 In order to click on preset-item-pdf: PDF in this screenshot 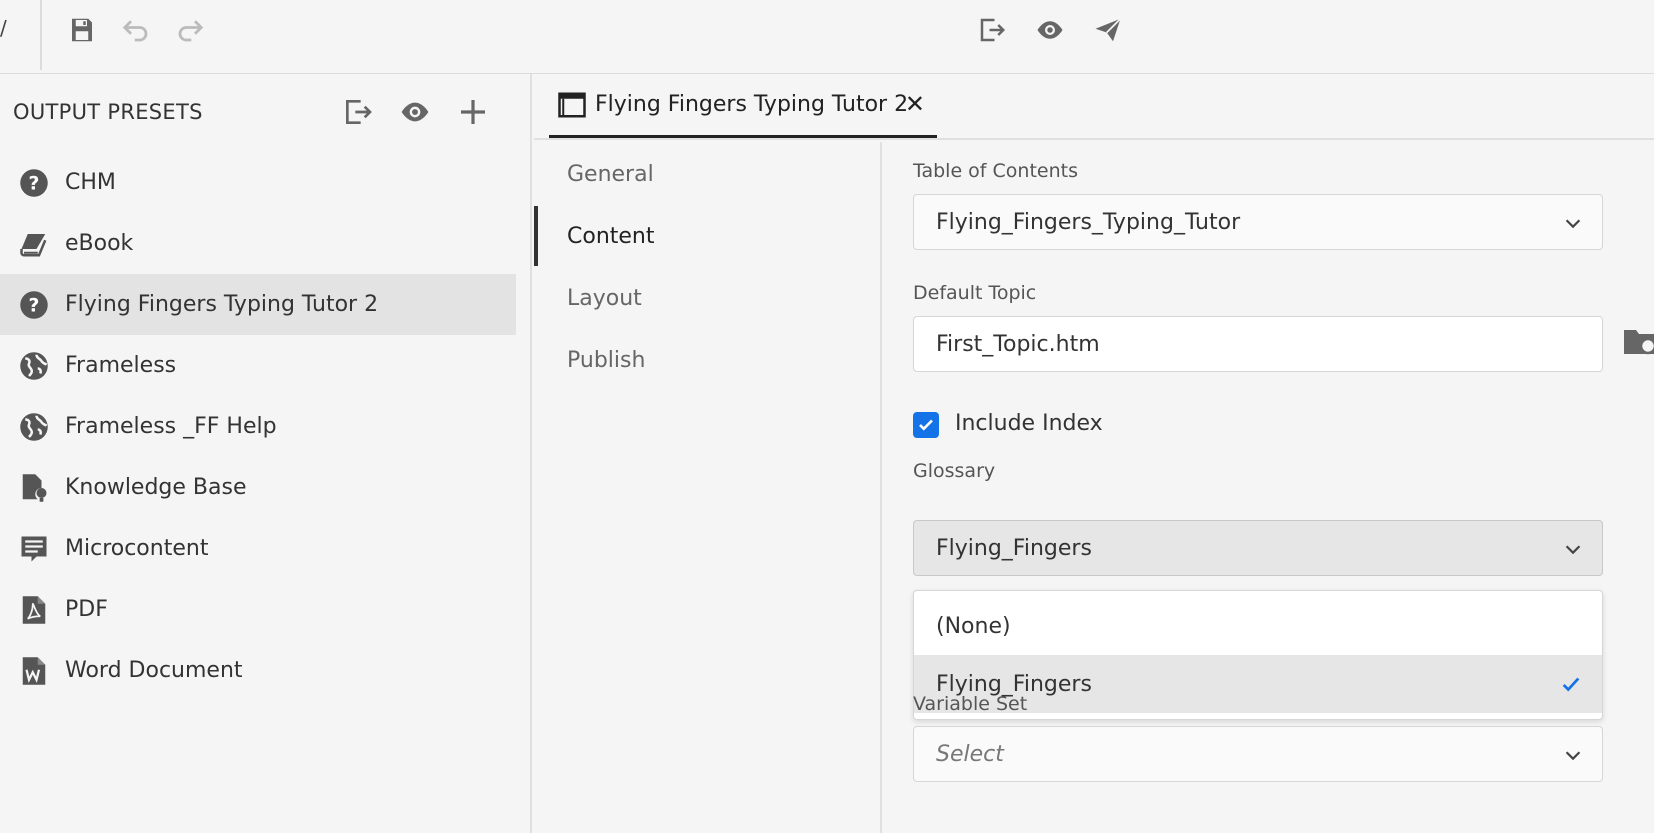, I will do `click(258, 609)`.